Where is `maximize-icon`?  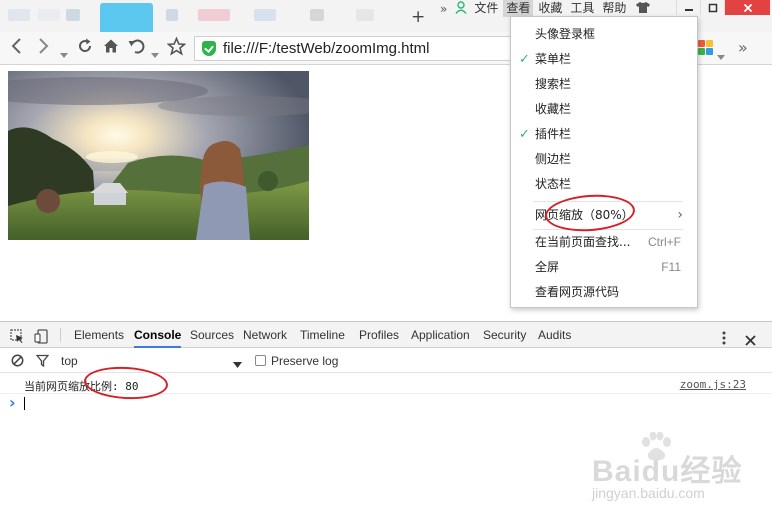 maximize-icon is located at coordinates (712, 7).